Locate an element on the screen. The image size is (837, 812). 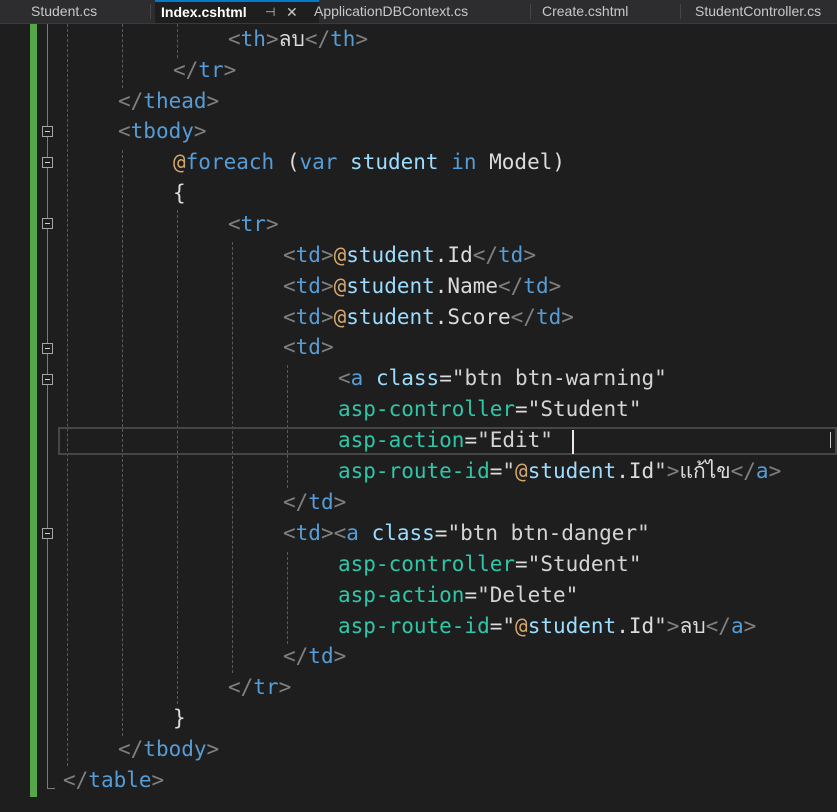
outline-end is located at coordinates (51, 788).